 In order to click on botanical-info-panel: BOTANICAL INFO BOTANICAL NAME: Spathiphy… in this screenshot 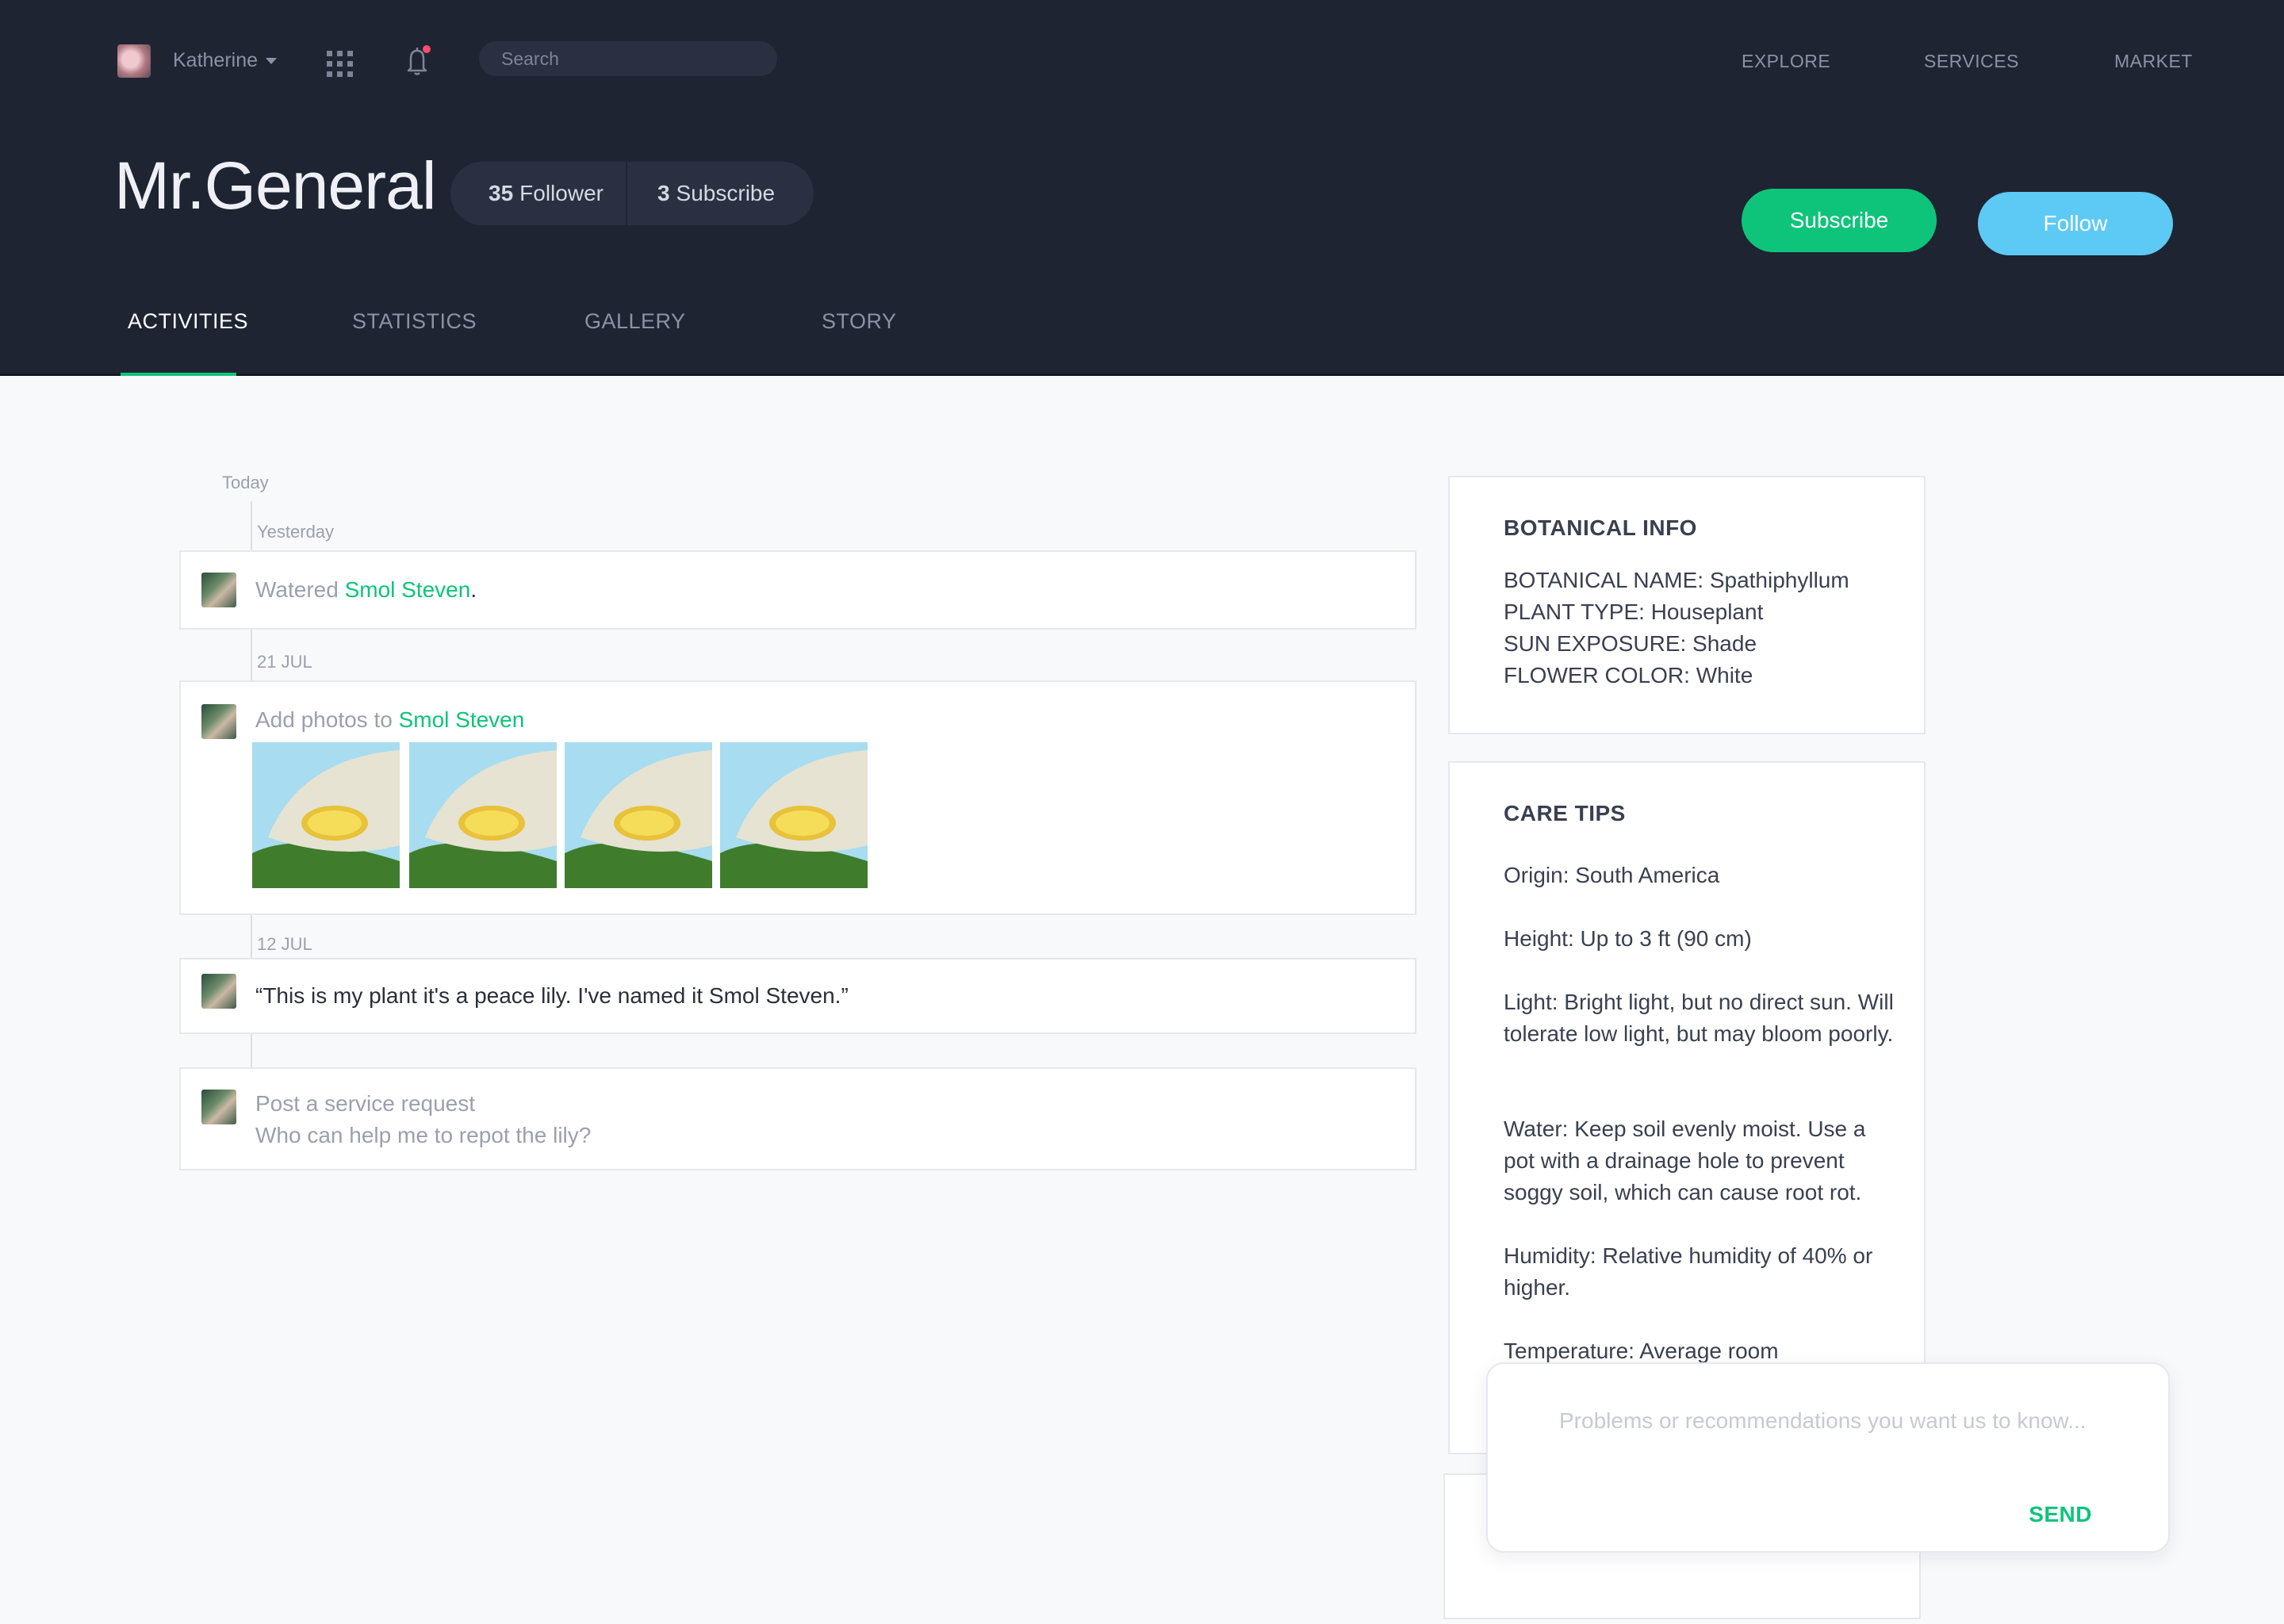, I will do `click(1687, 605)`.